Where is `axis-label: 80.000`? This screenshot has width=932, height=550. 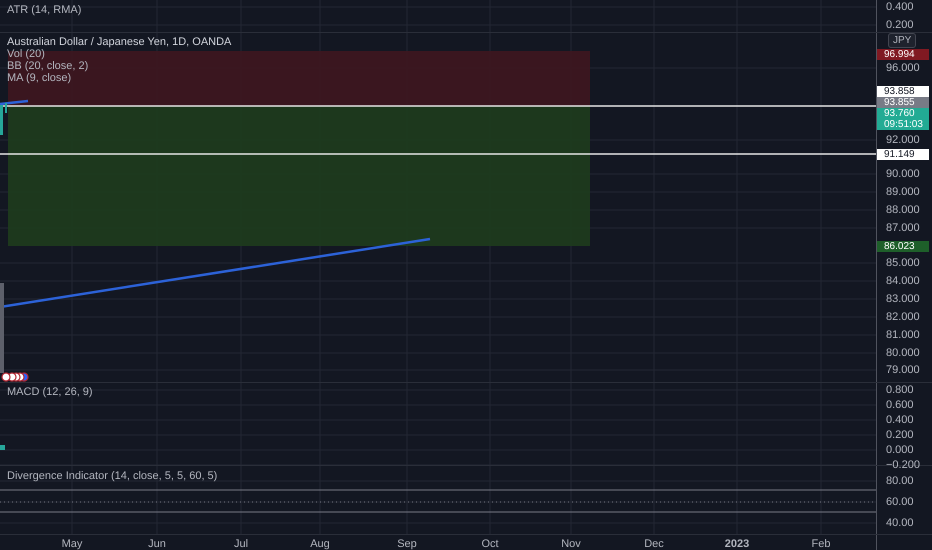 axis-label: 80.000 is located at coordinates (903, 353).